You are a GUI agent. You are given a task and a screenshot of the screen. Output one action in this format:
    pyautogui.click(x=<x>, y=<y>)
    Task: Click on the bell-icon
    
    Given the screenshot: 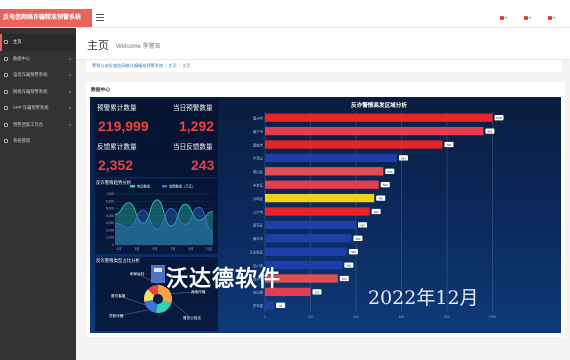 What is the action you would take?
    pyautogui.click(x=529, y=17)
    